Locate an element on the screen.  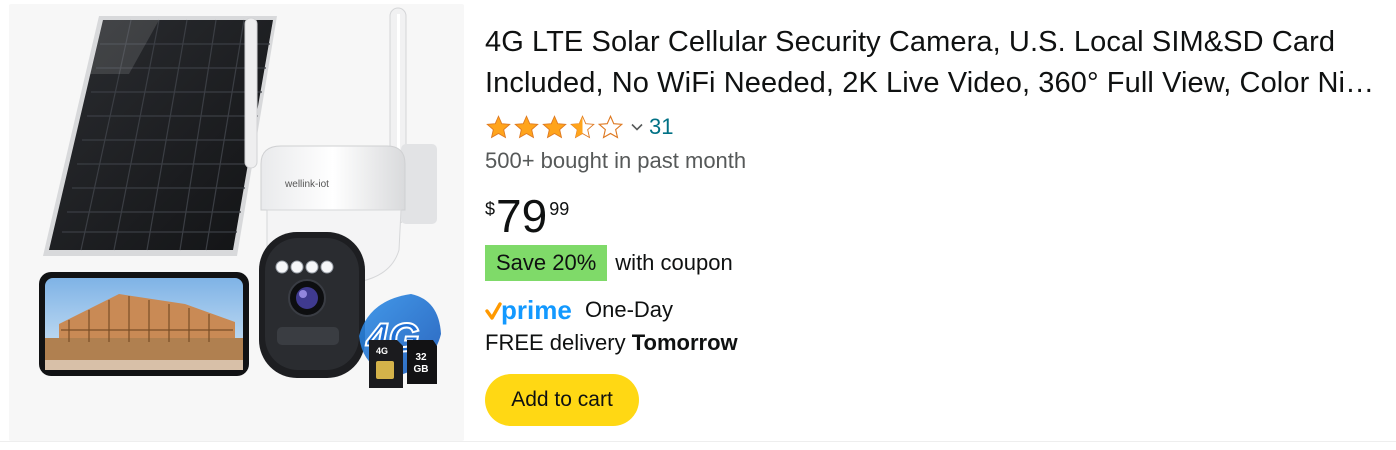
phone-preview is located at coordinates (144, 324).